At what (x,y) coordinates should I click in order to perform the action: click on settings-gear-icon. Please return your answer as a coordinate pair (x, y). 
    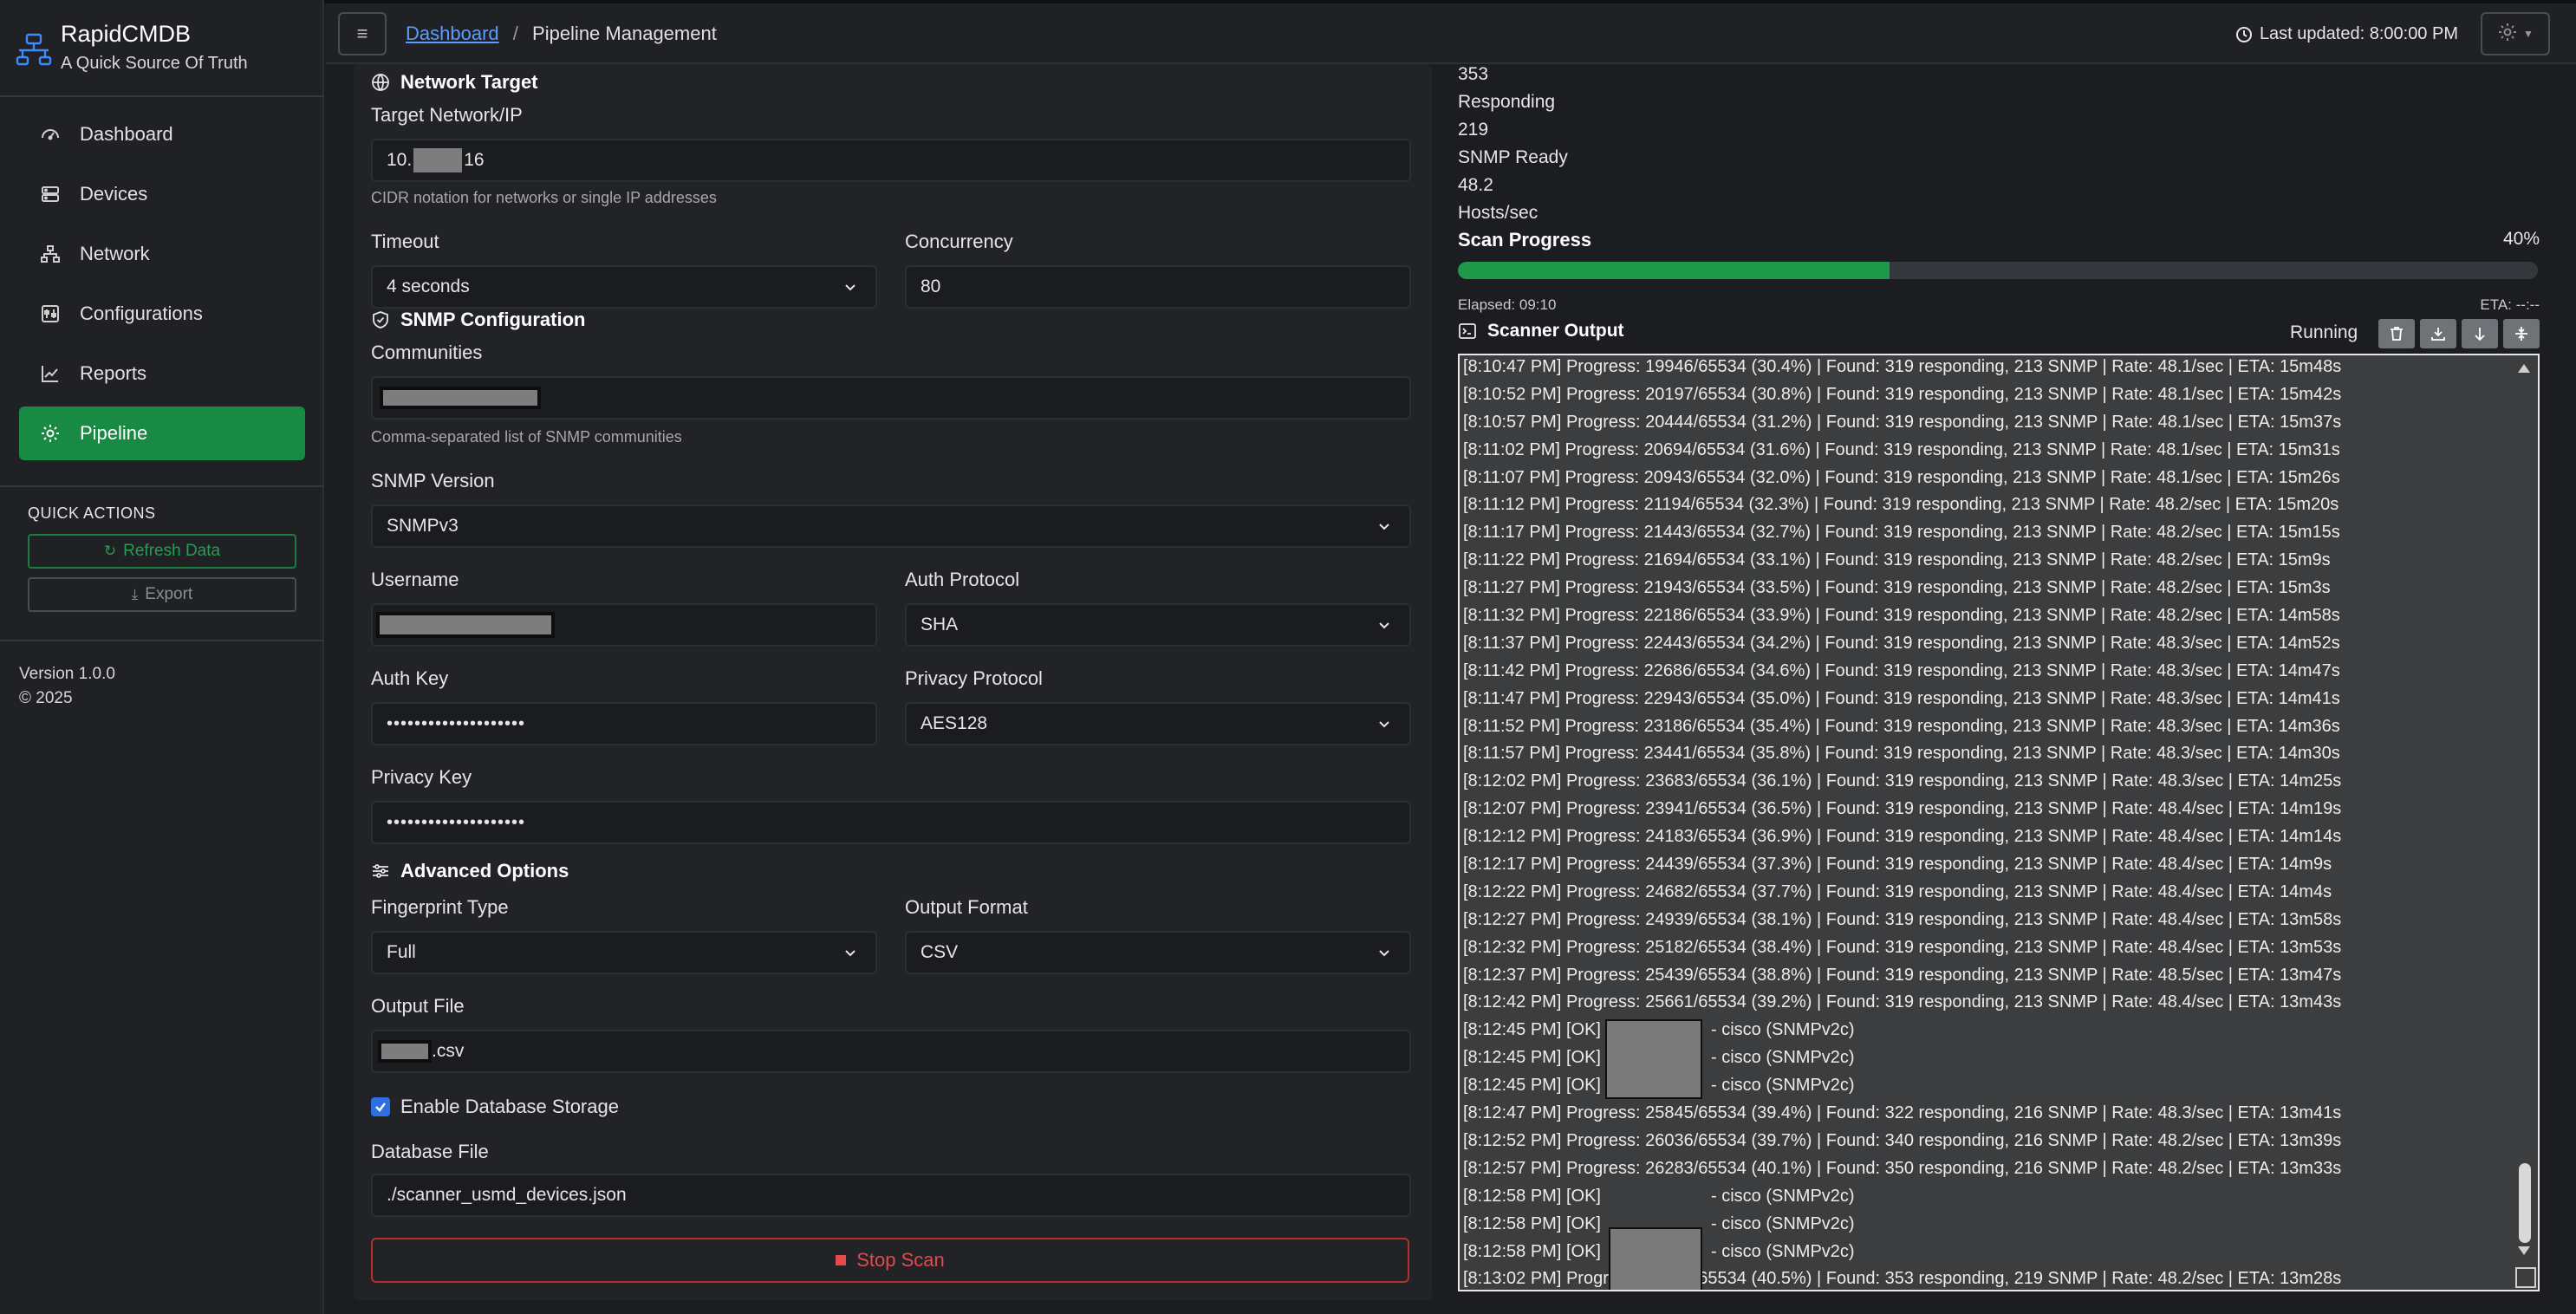
    Looking at the image, I should click on (2507, 34).